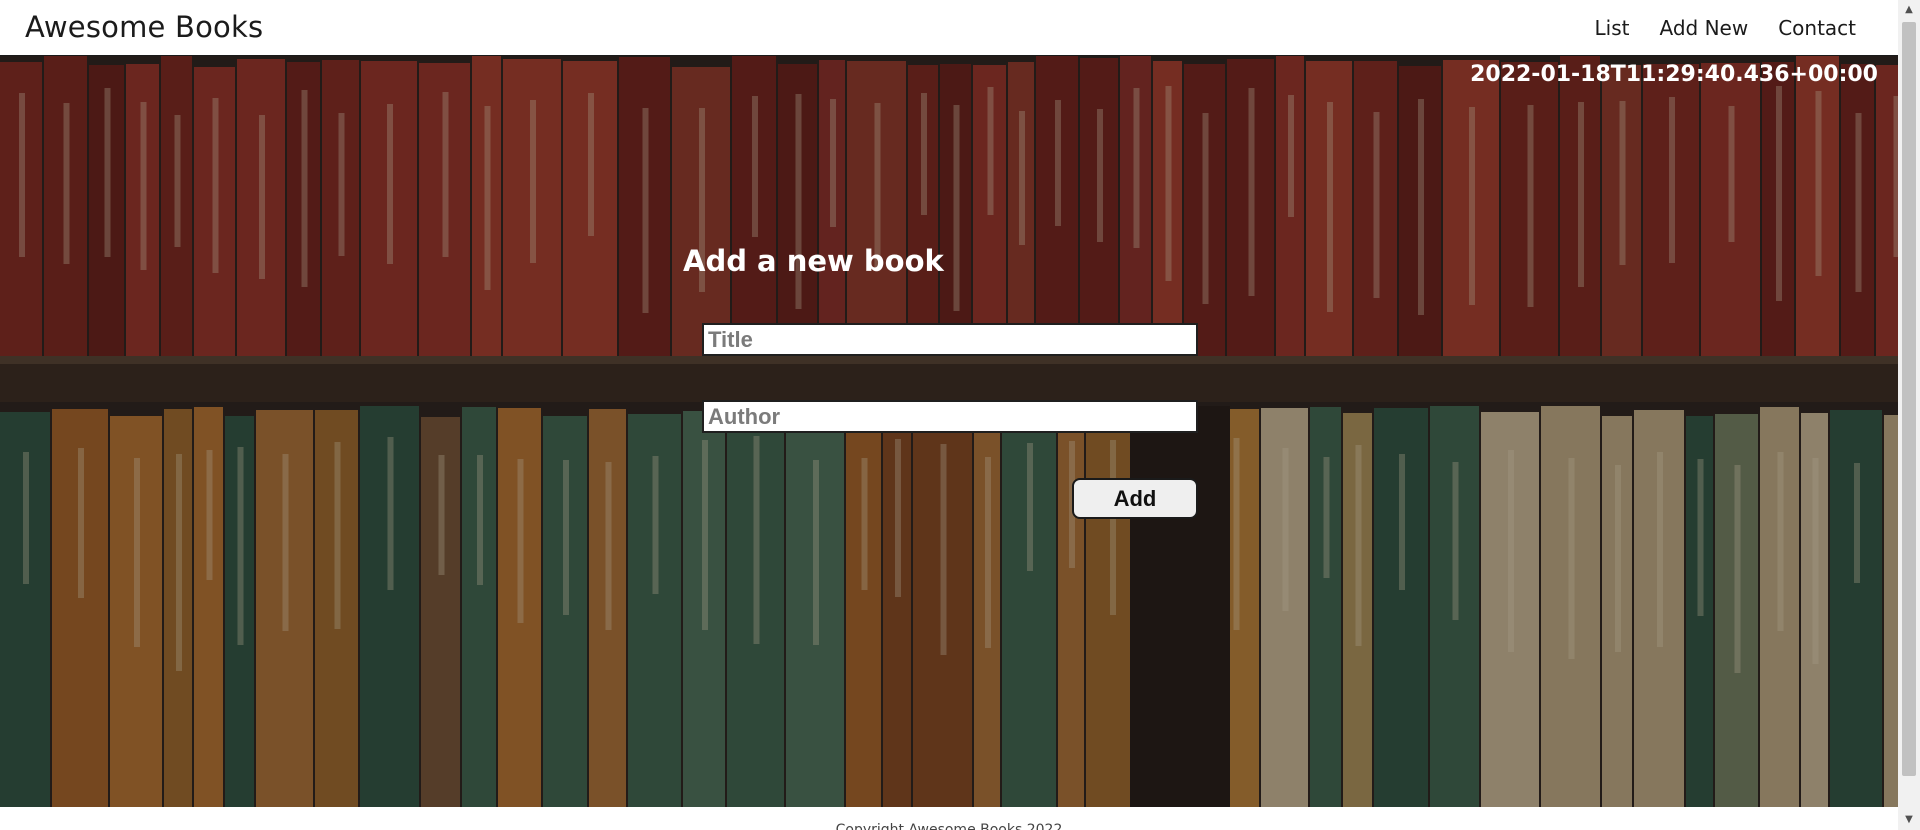 The height and width of the screenshot is (830, 1920). Describe the element at coordinates (1703, 28) in the screenshot. I see `nav-link-add-new: Add New` at that location.